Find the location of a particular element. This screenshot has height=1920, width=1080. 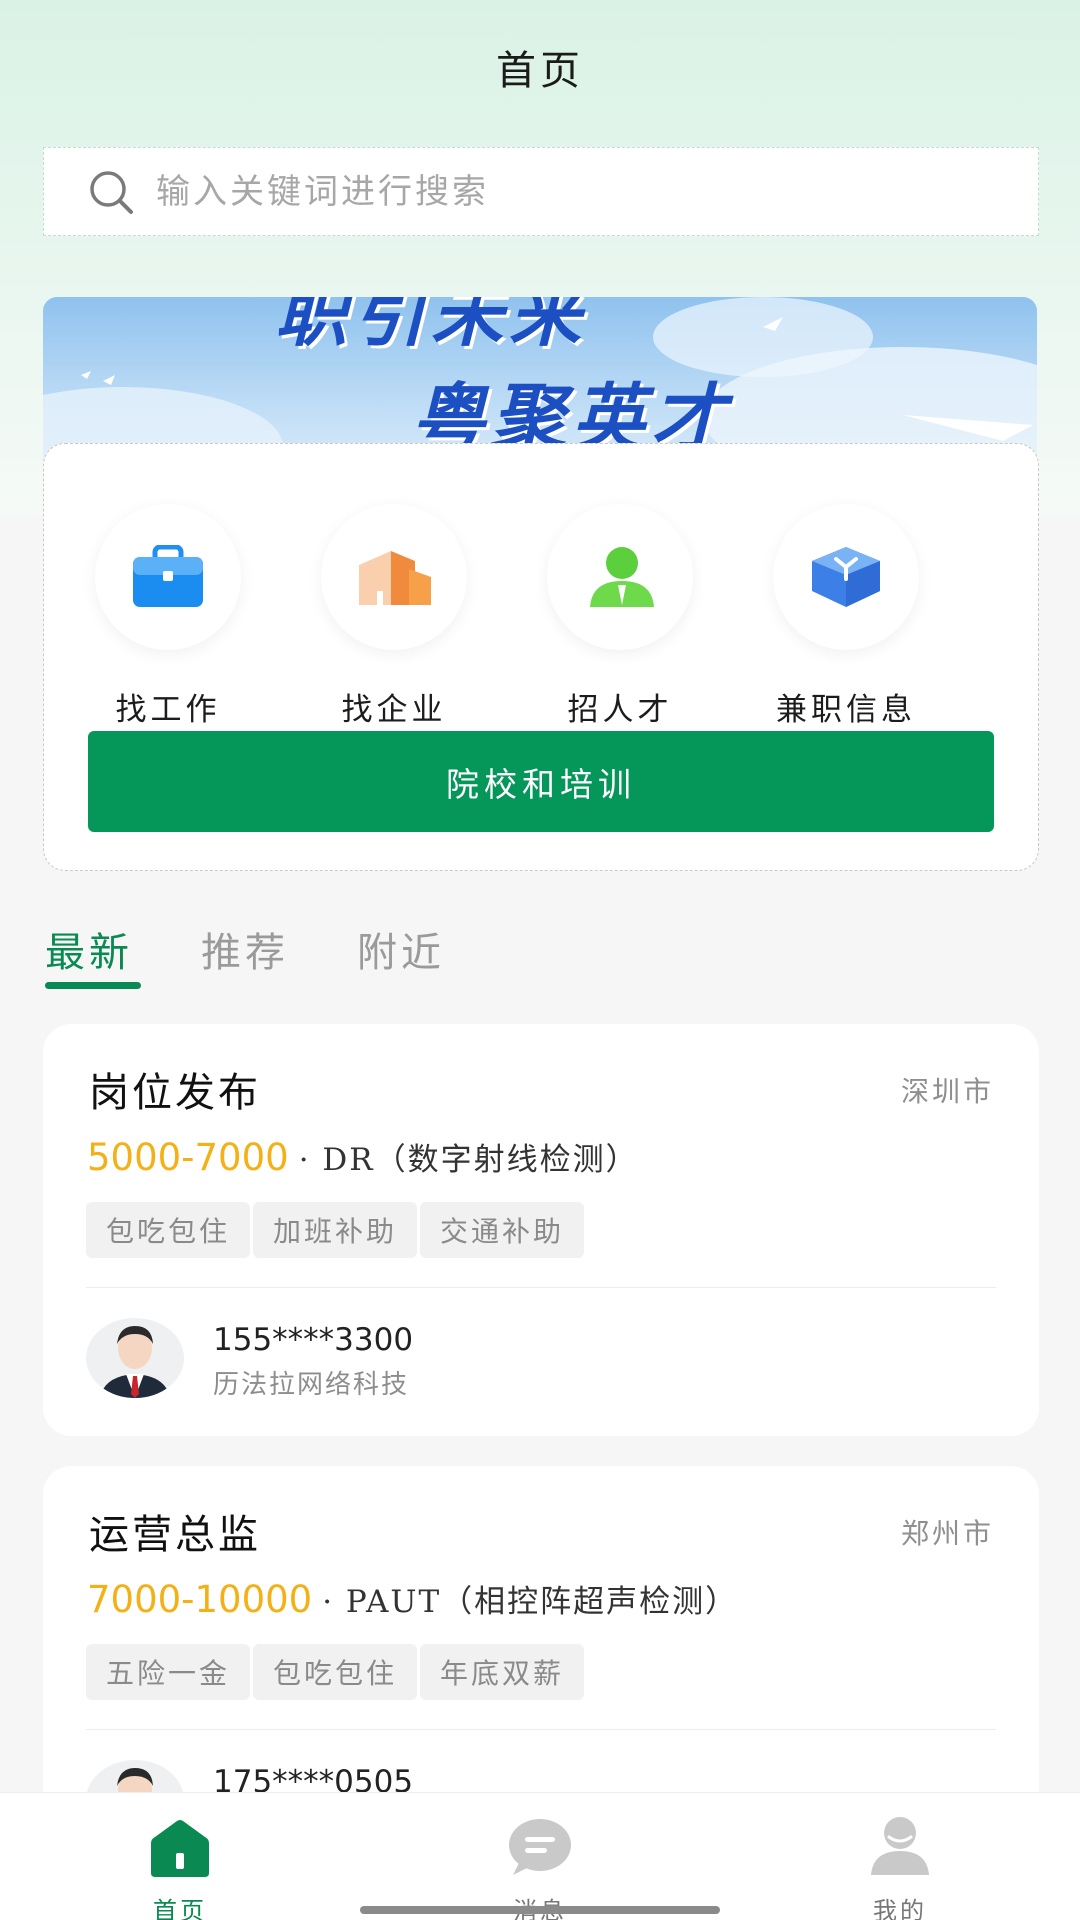

tab-nearby: 附近 is located at coordinates (401, 949).